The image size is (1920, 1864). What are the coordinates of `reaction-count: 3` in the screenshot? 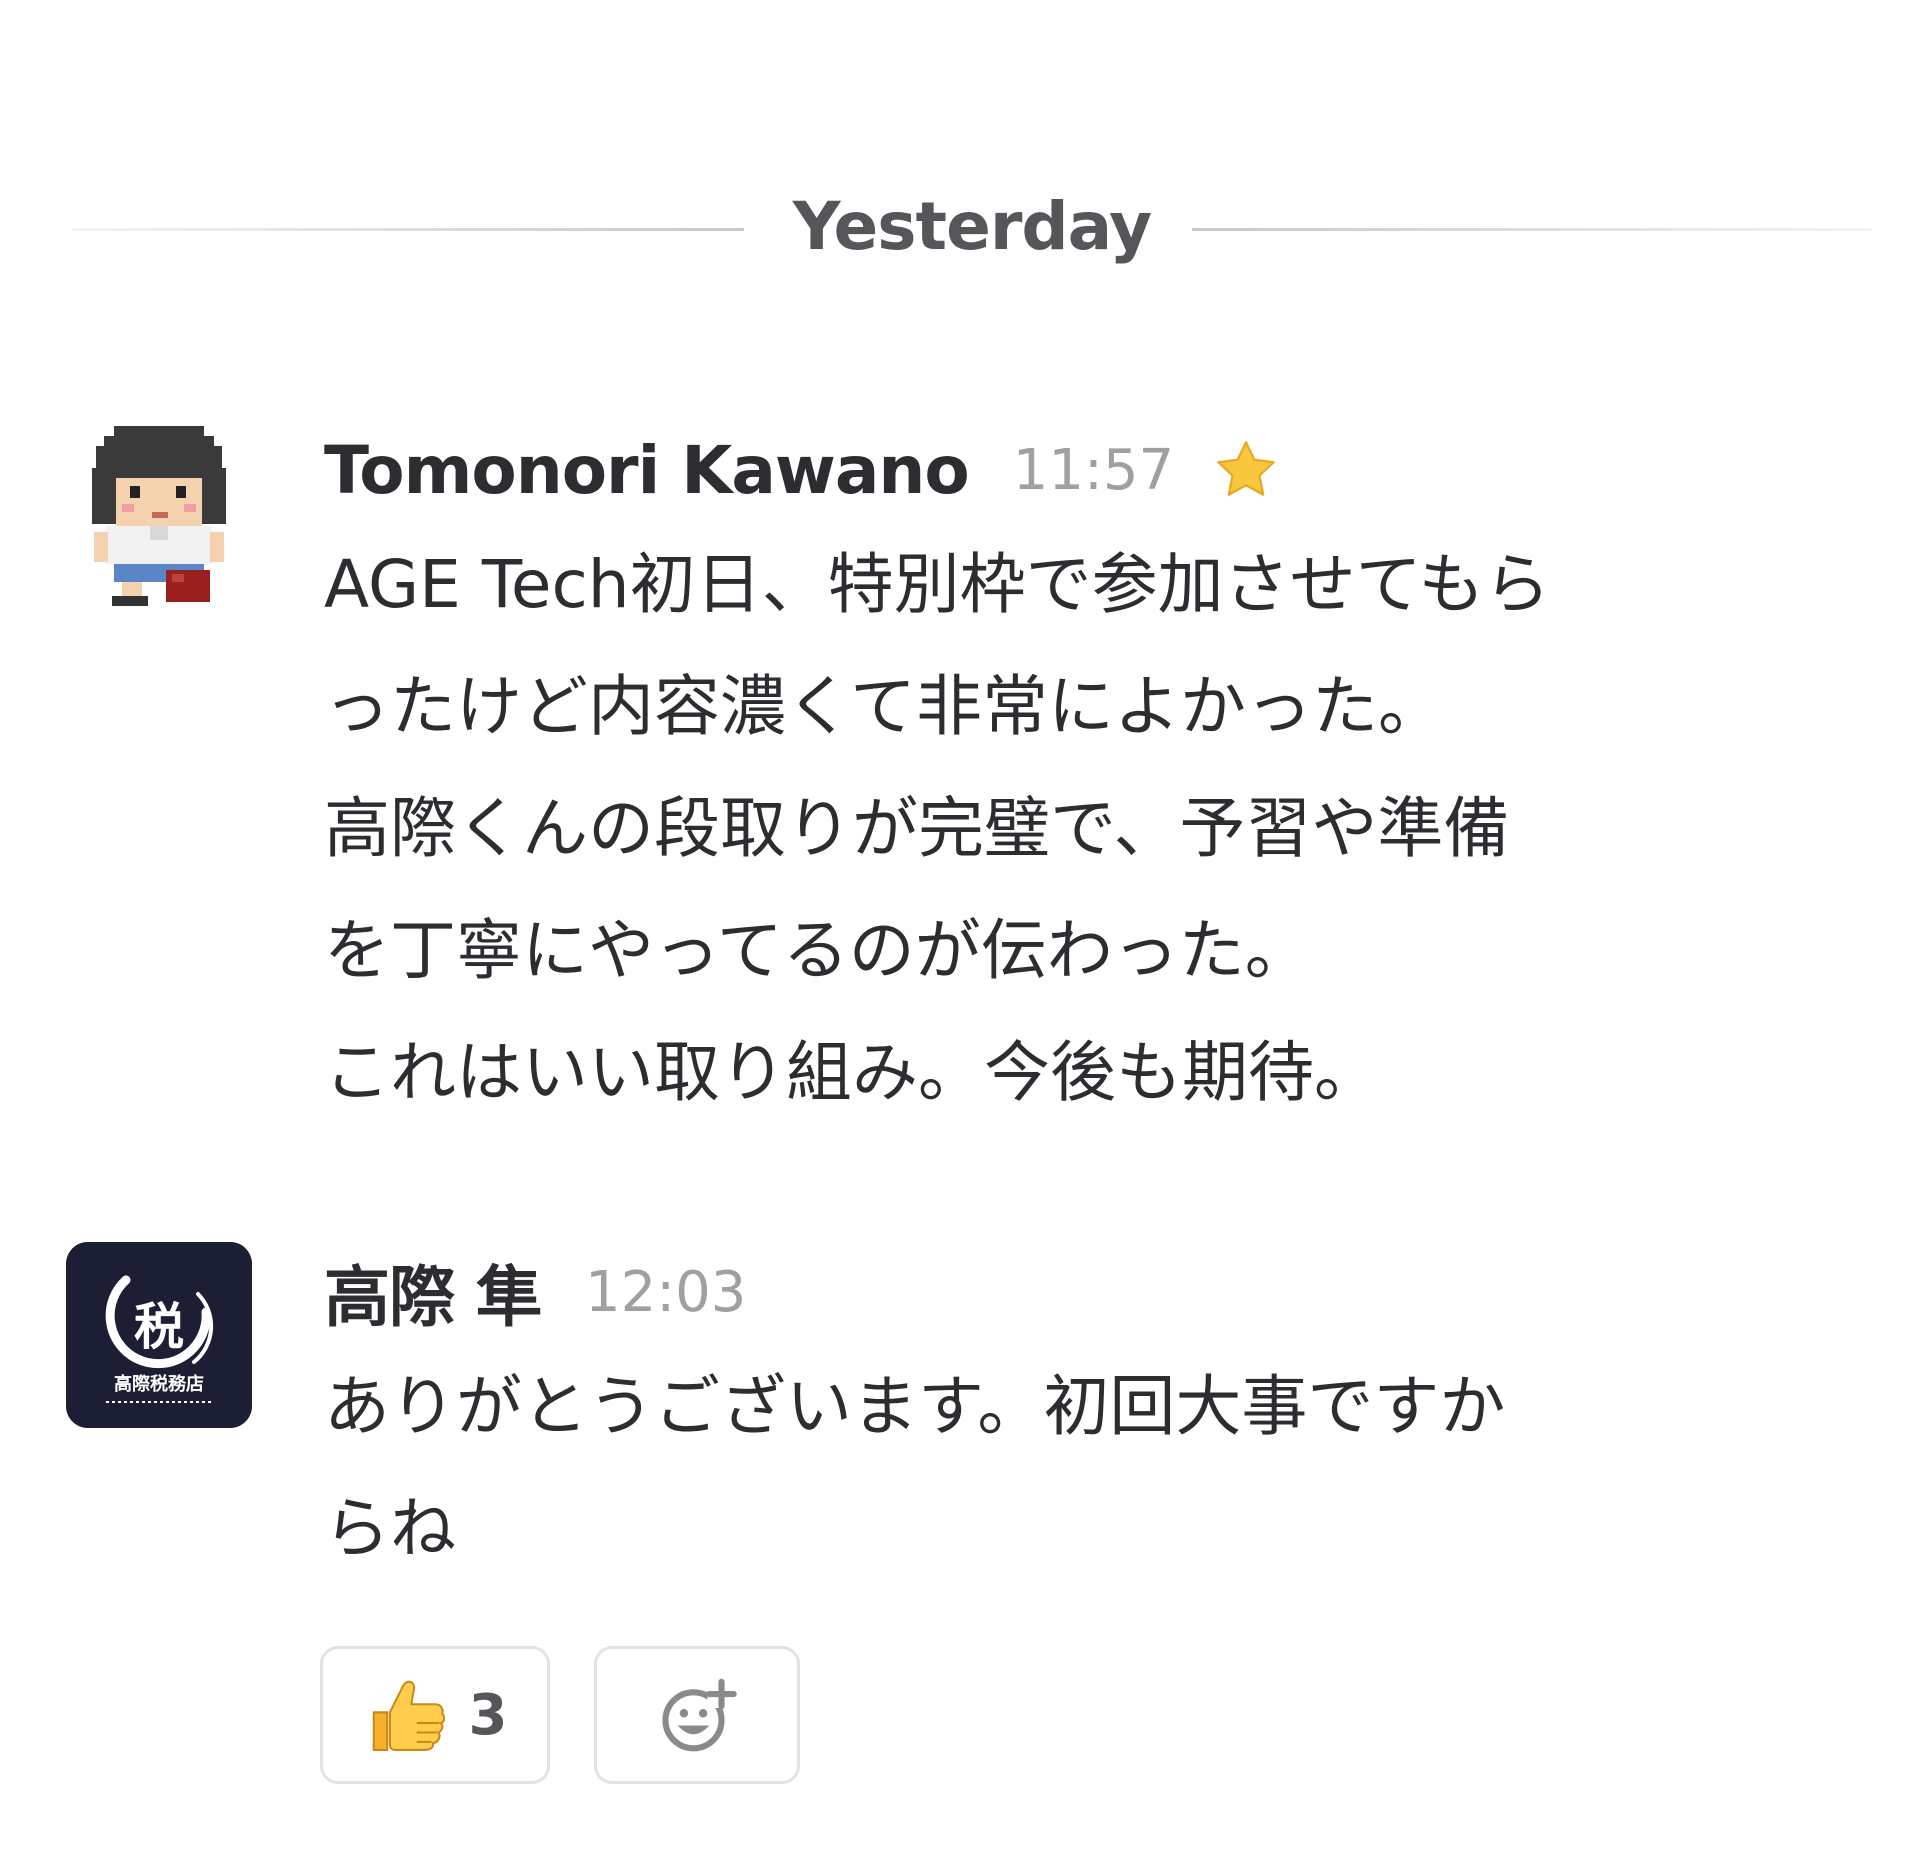 It's located at (488, 1715).